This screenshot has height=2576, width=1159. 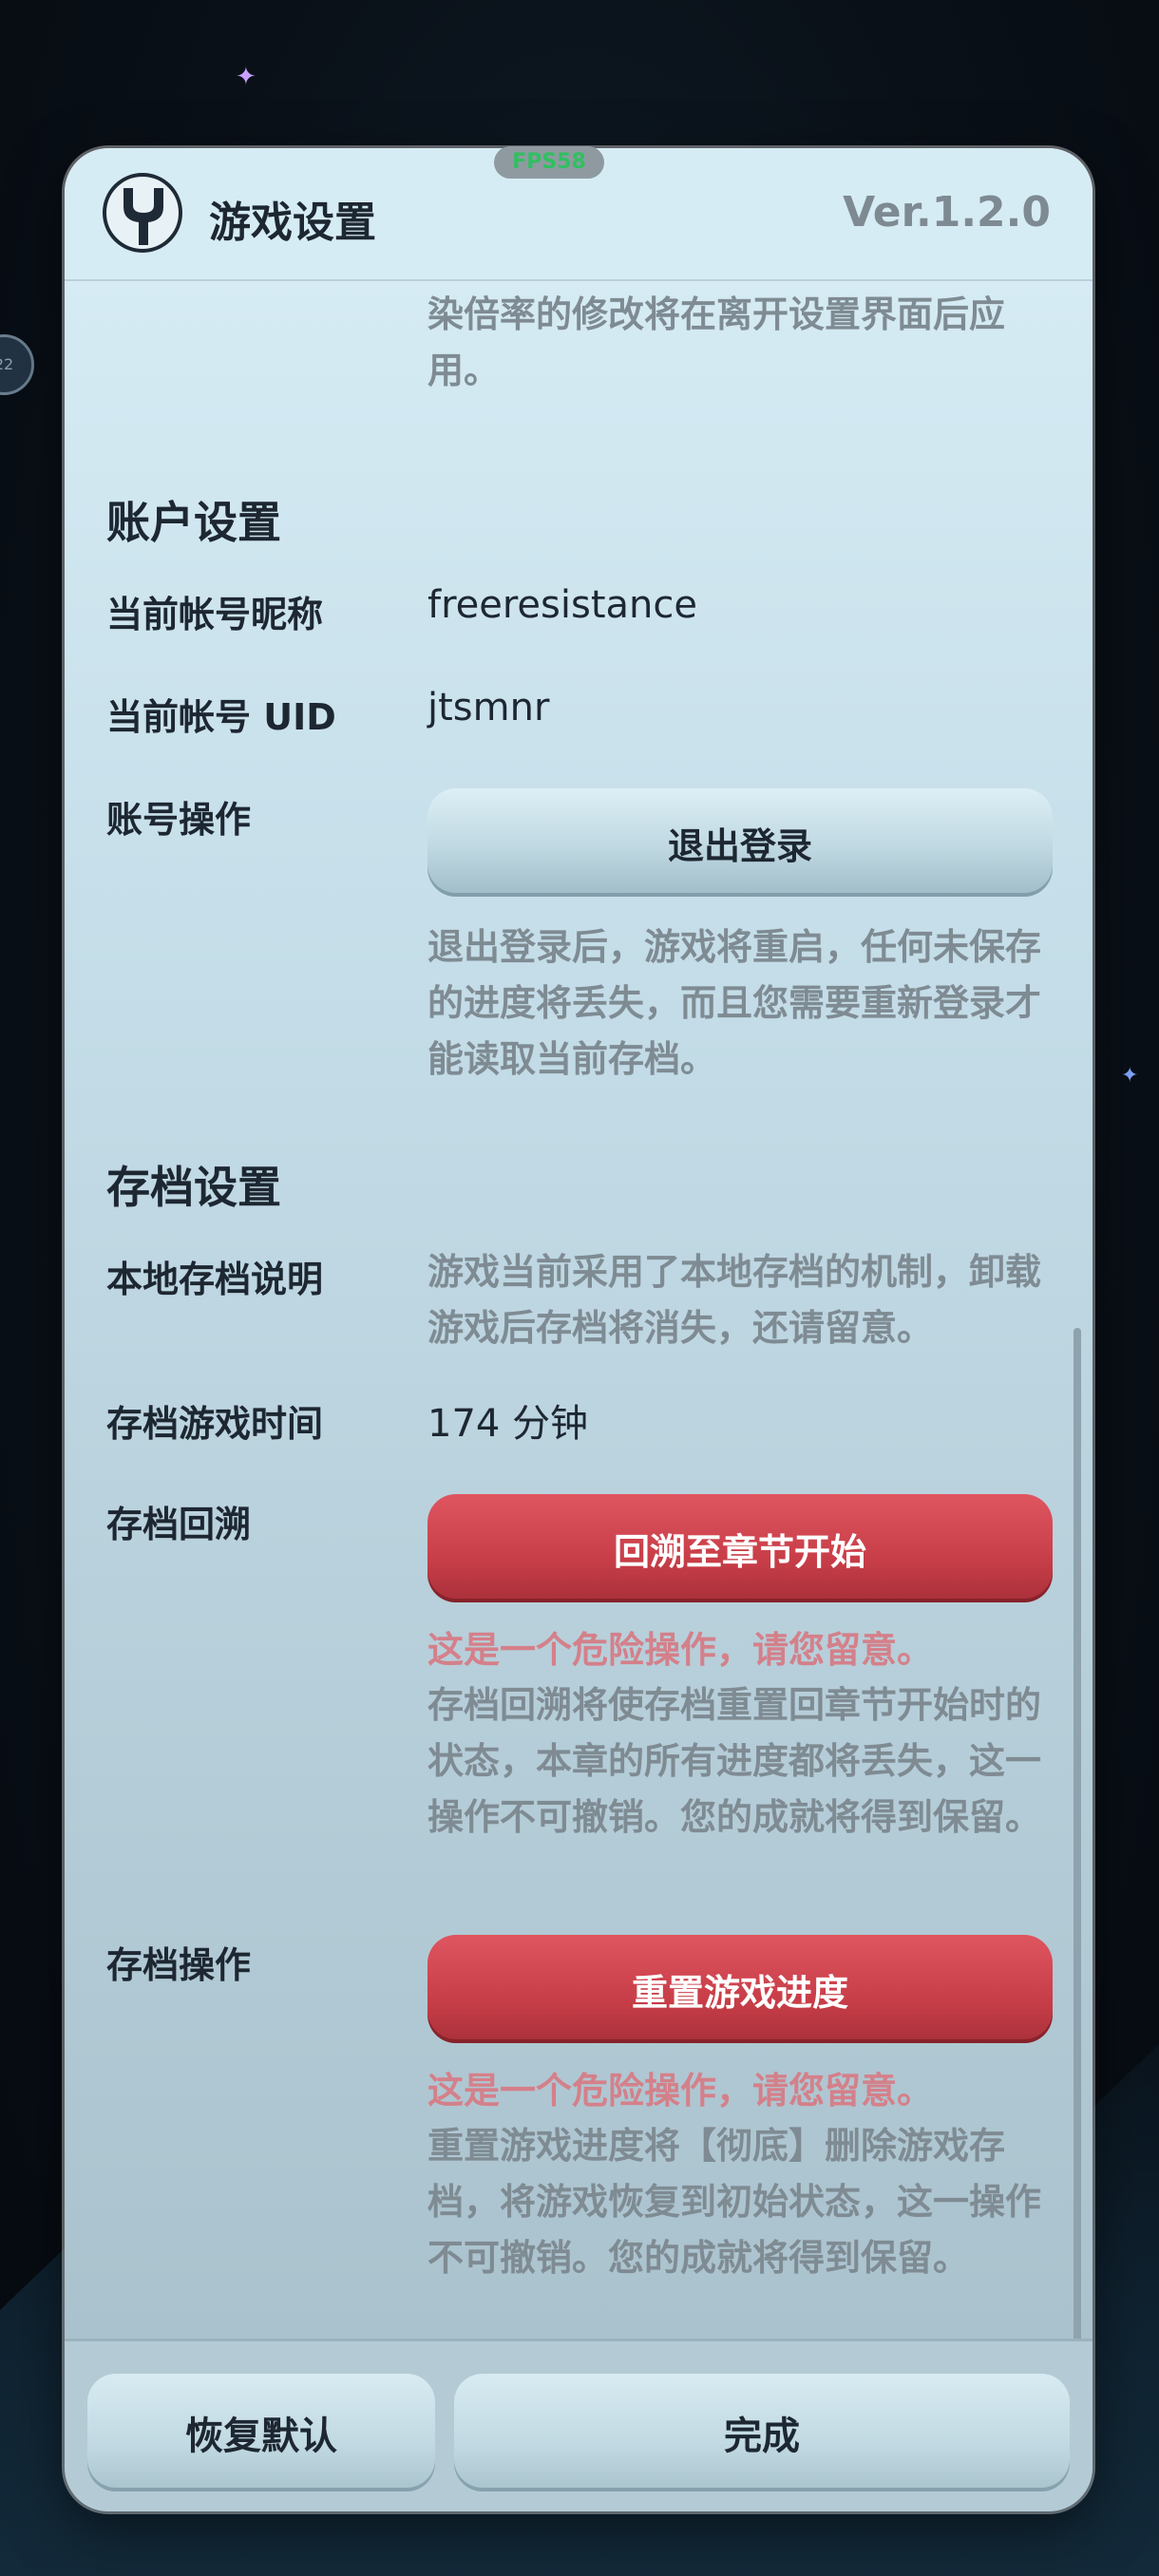 I want to click on uid-label: 当前帐号 UID, so click(x=221, y=717).